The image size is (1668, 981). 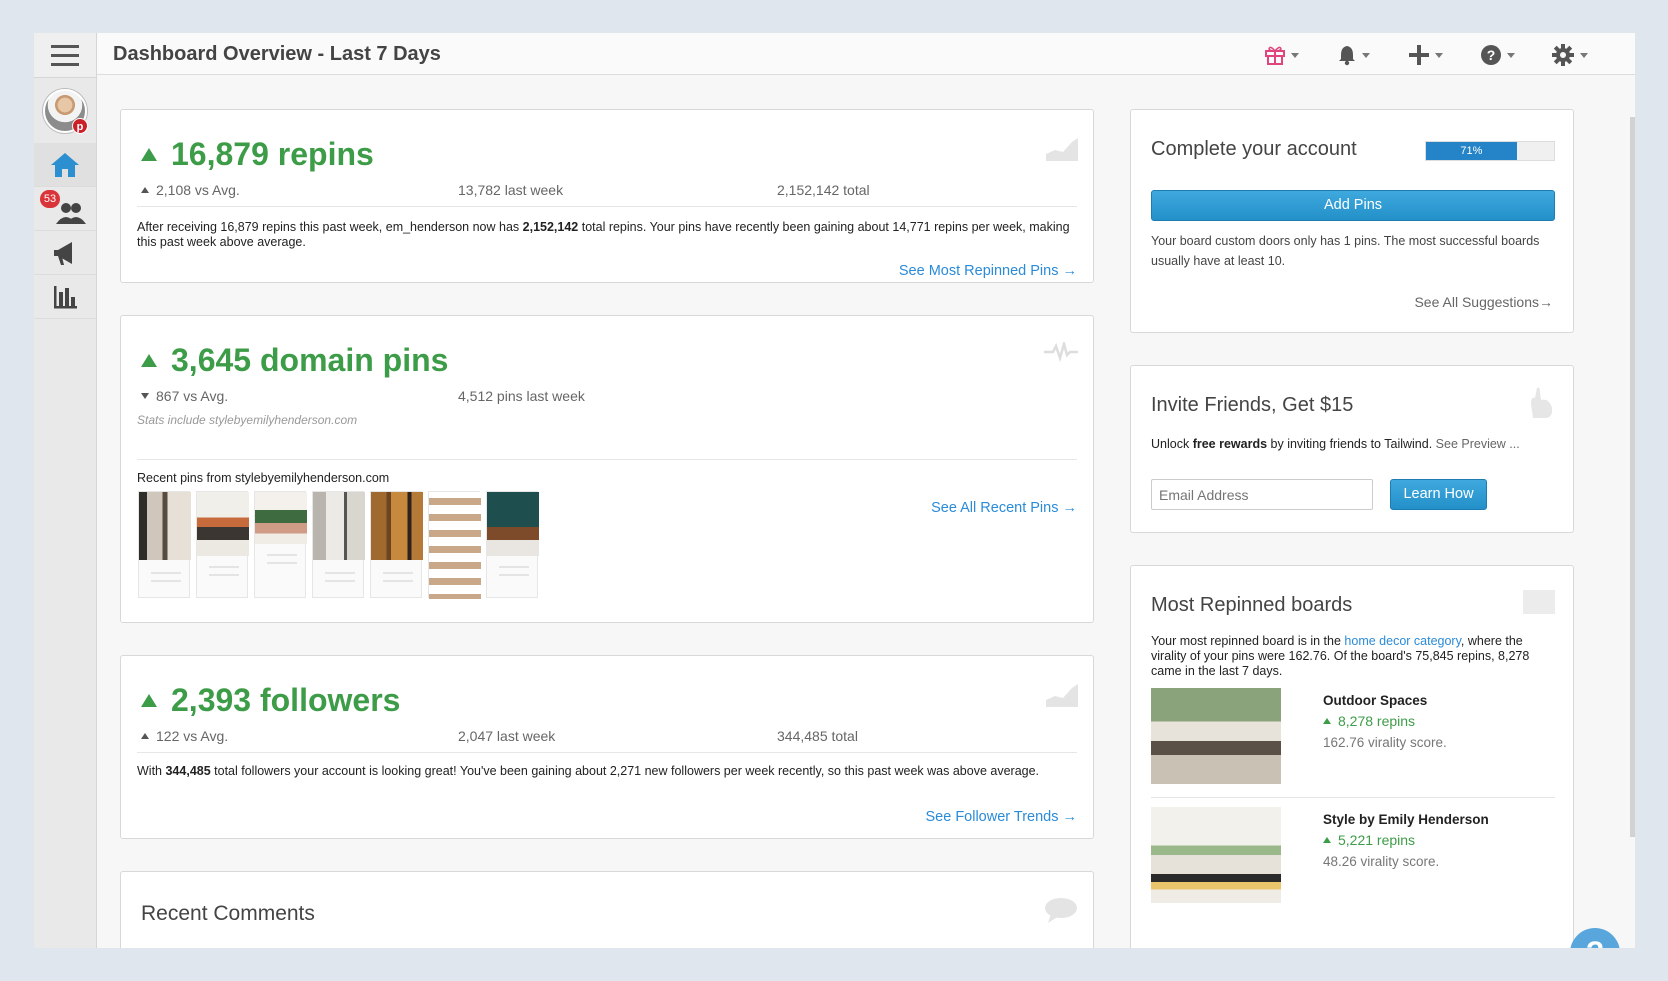 I want to click on repins-vs-avg: 2,108 vs Avg., so click(x=190, y=190).